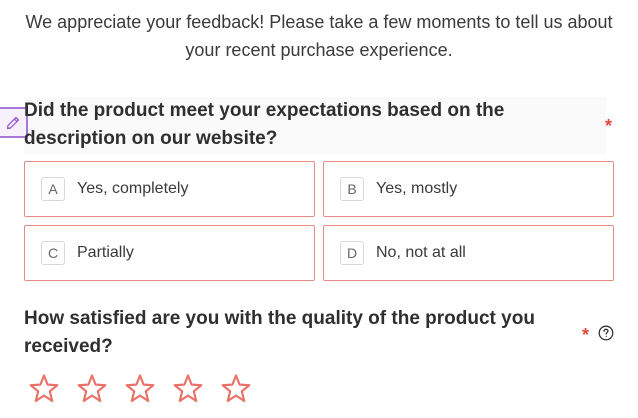  I want to click on option-label: Yes, completely, so click(133, 188).